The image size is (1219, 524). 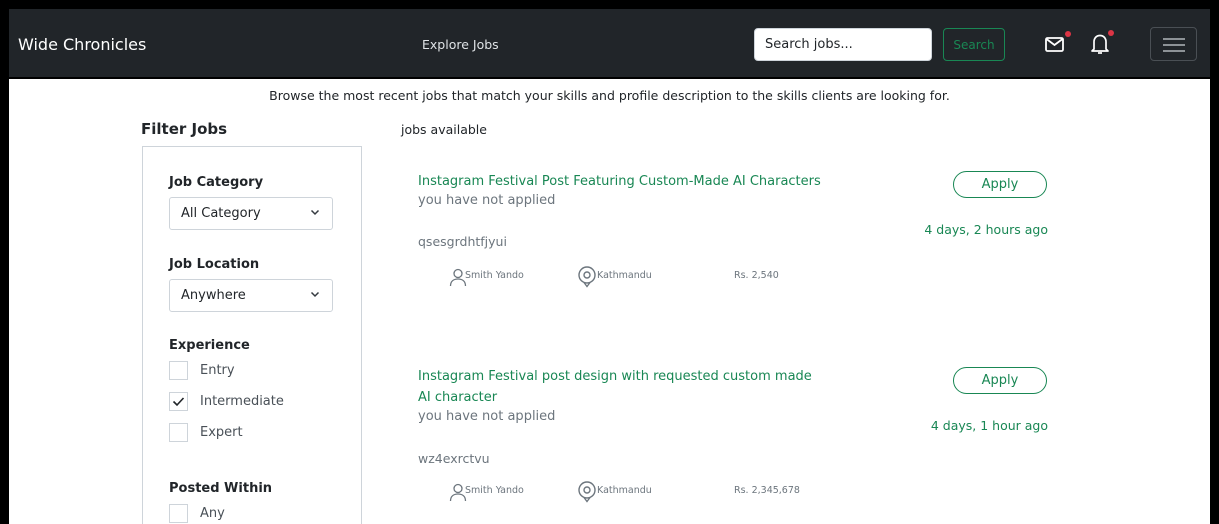 What do you see at coordinates (462, 241) in the screenshot?
I see `job-description: qsesgrdhtfjyui` at bounding box center [462, 241].